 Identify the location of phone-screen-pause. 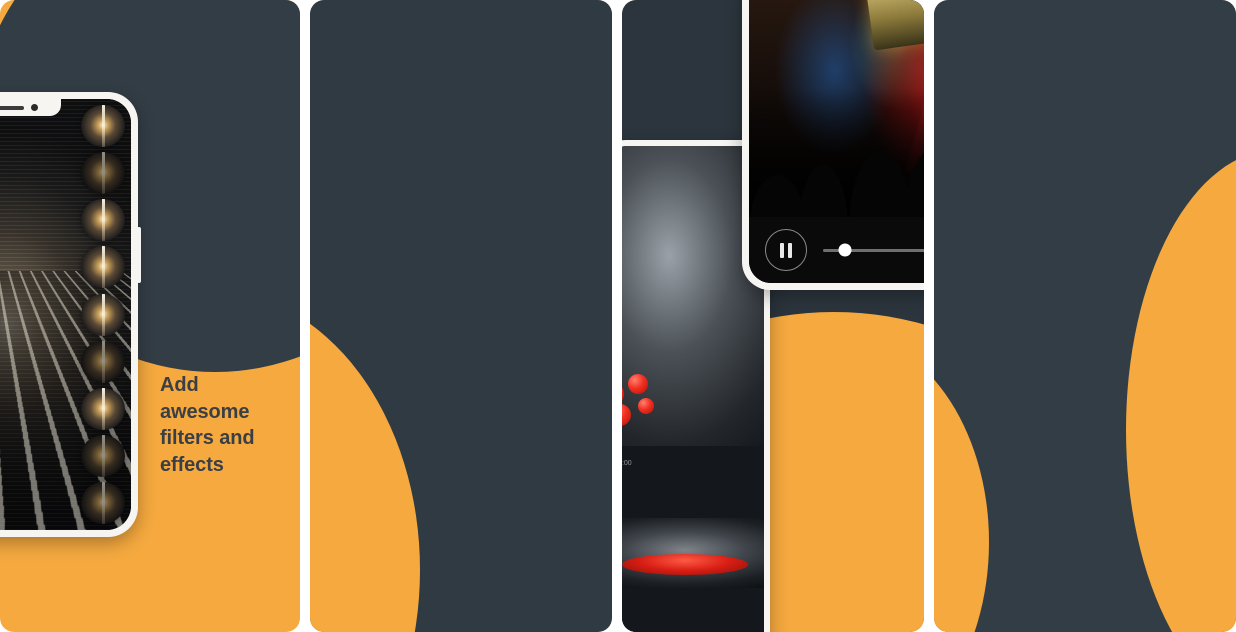
(836, 141).